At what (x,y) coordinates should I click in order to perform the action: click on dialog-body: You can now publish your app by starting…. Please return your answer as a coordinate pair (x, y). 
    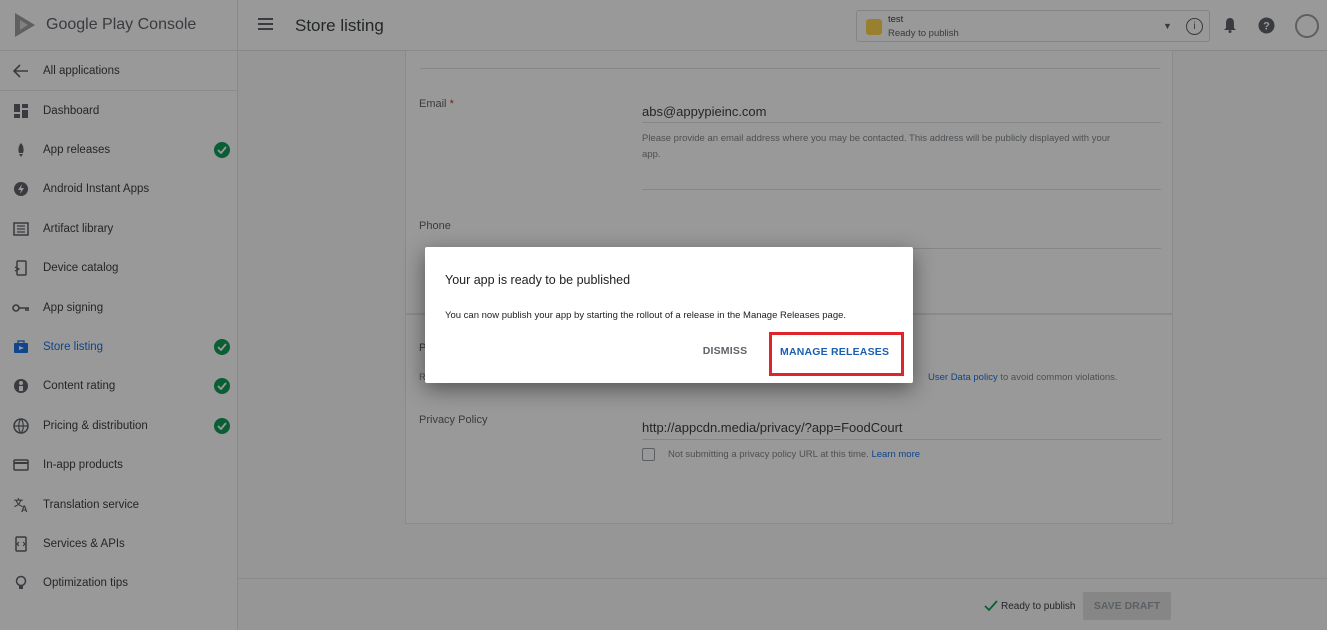
    Looking at the image, I should click on (646, 315).